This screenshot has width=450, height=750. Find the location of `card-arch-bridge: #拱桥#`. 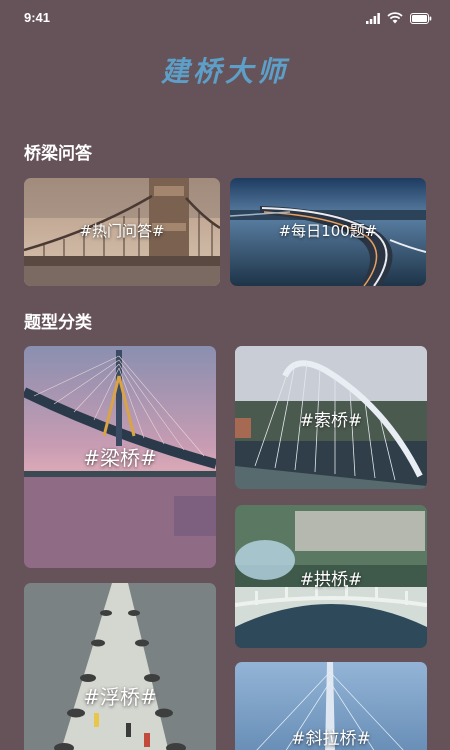

card-arch-bridge: #拱桥# is located at coordinates (331, 576).